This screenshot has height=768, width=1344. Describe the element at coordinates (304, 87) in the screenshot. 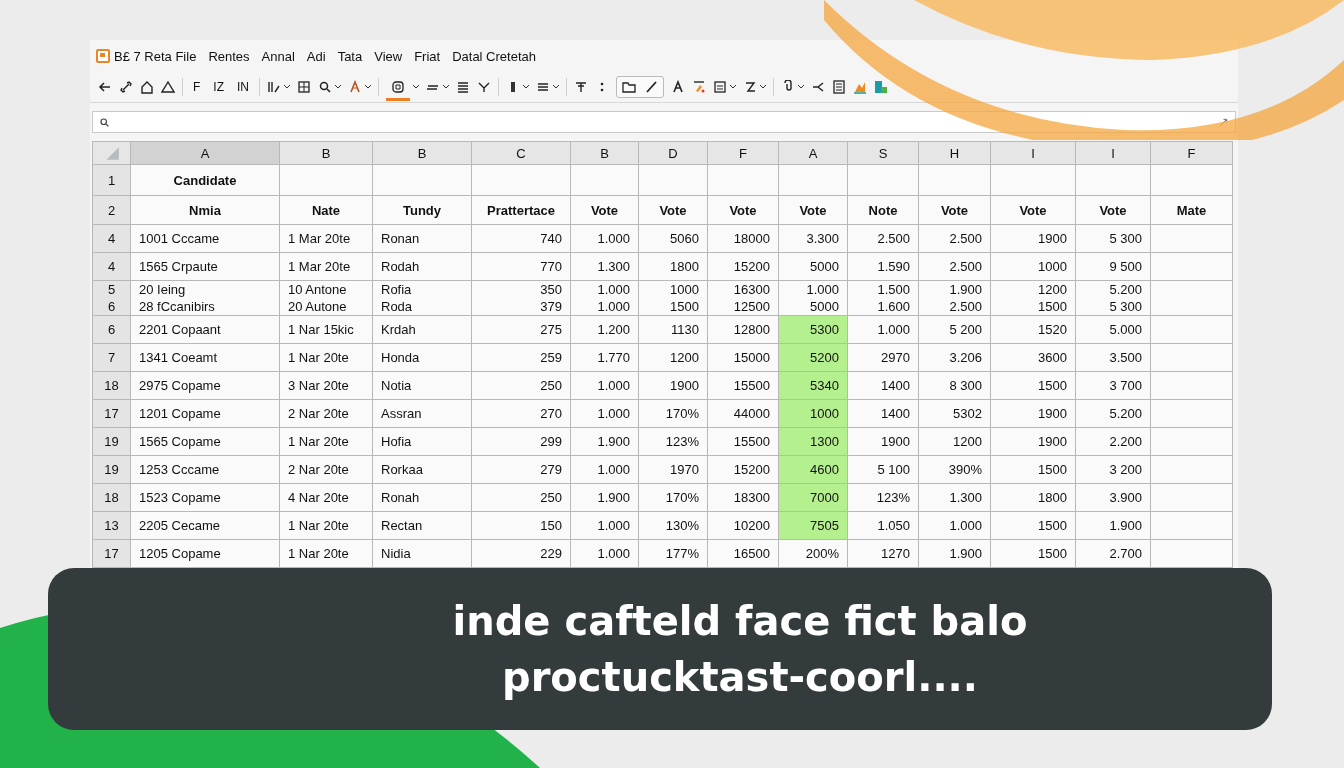

I see `grid-icon` at that location.